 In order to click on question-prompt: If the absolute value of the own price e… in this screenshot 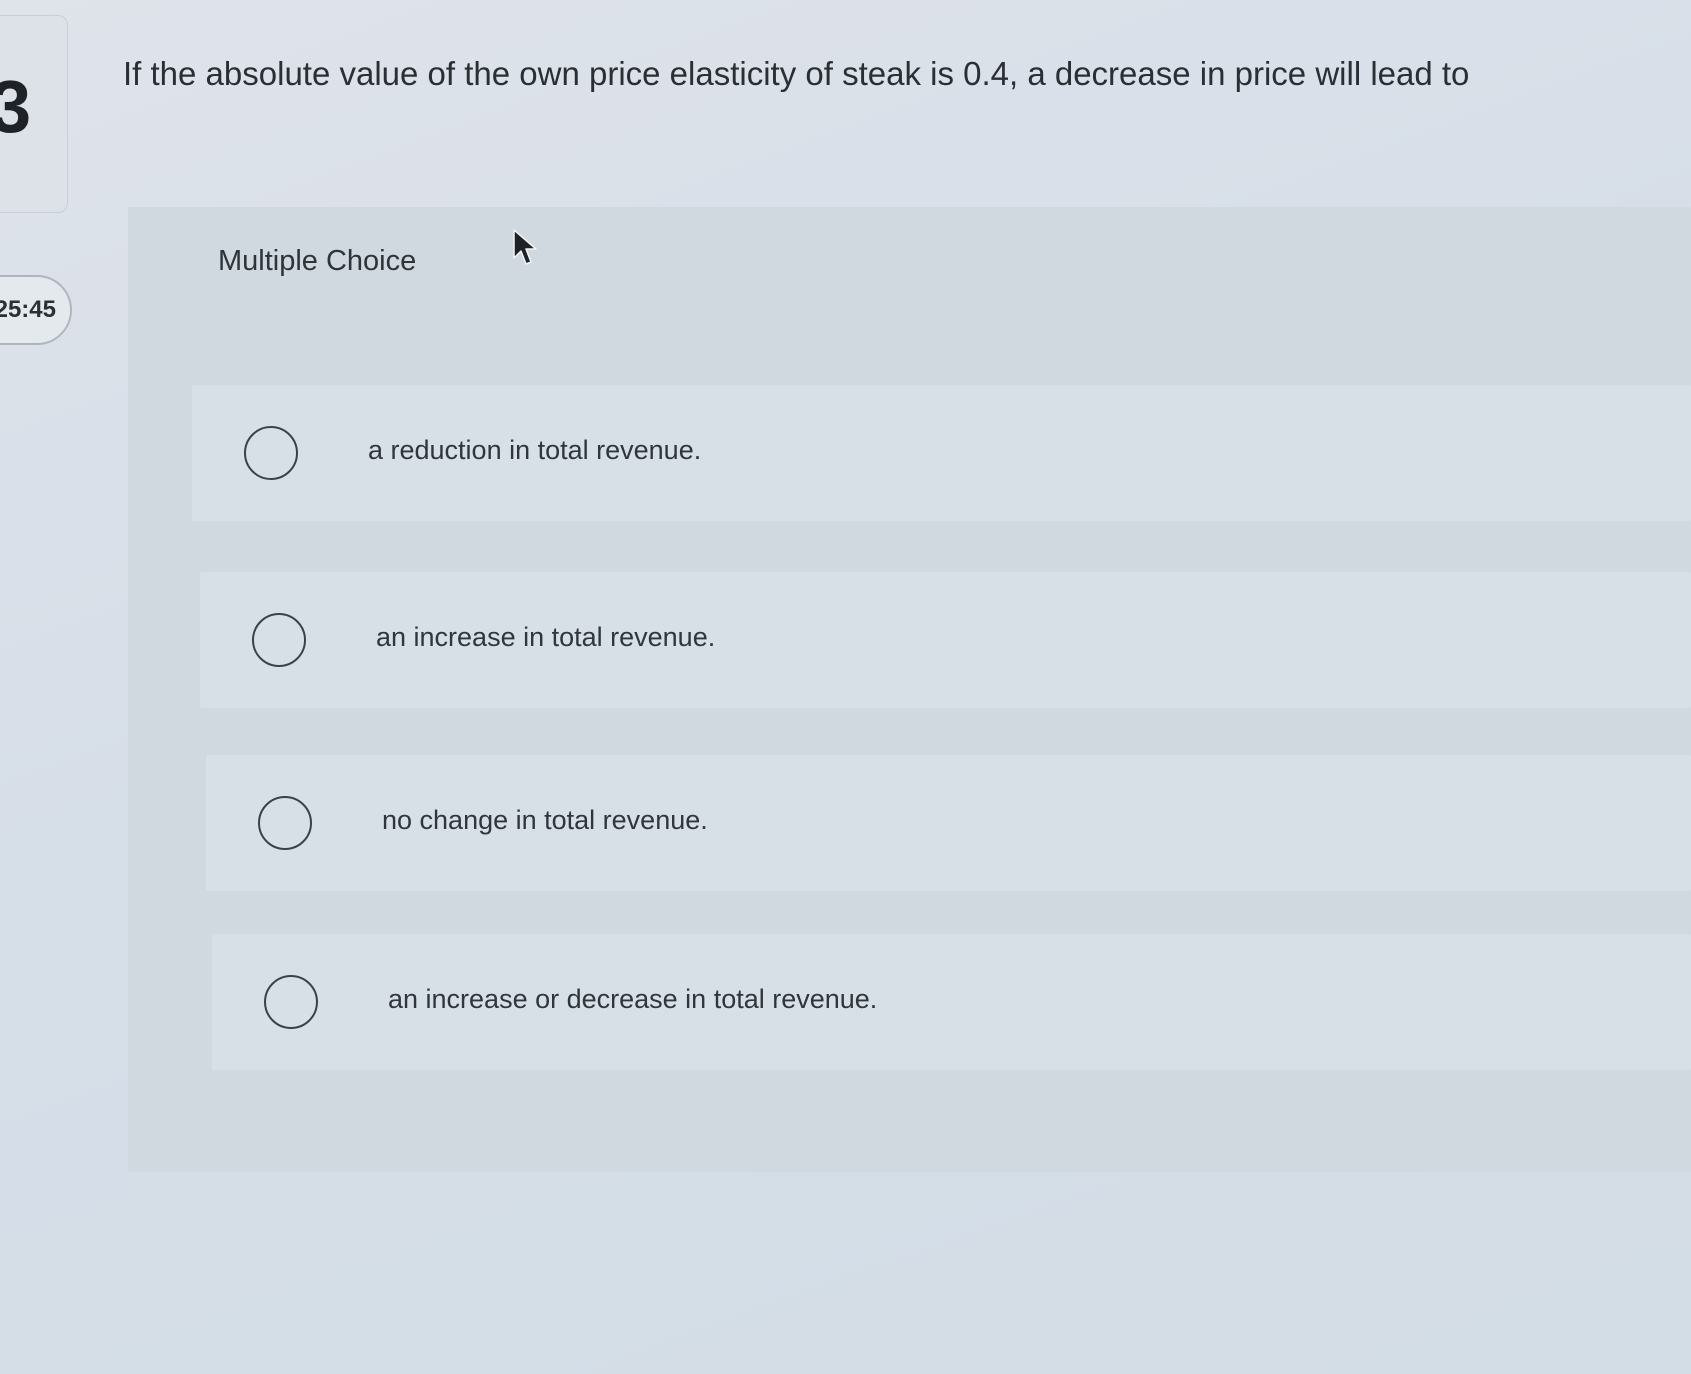, I will do `click(796, 73)`.